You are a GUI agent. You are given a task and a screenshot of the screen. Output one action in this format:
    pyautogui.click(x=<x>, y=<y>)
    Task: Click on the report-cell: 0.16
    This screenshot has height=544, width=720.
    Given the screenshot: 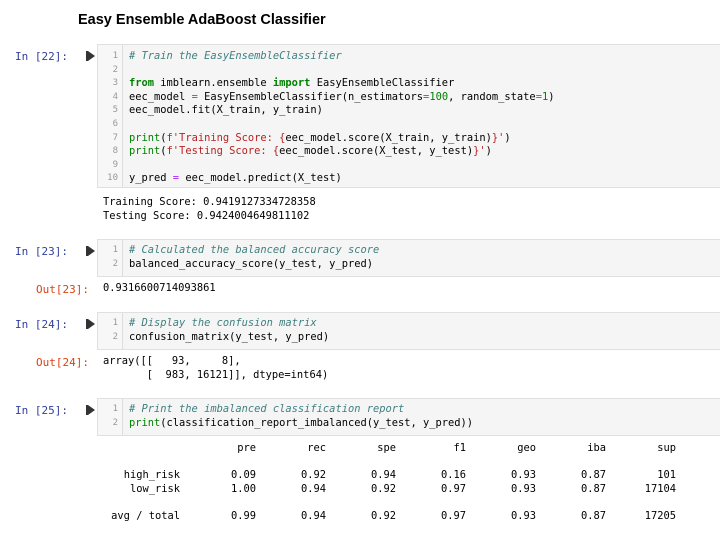 What is the action you would take?
    pyautogui.click(x=453, y=475)
    